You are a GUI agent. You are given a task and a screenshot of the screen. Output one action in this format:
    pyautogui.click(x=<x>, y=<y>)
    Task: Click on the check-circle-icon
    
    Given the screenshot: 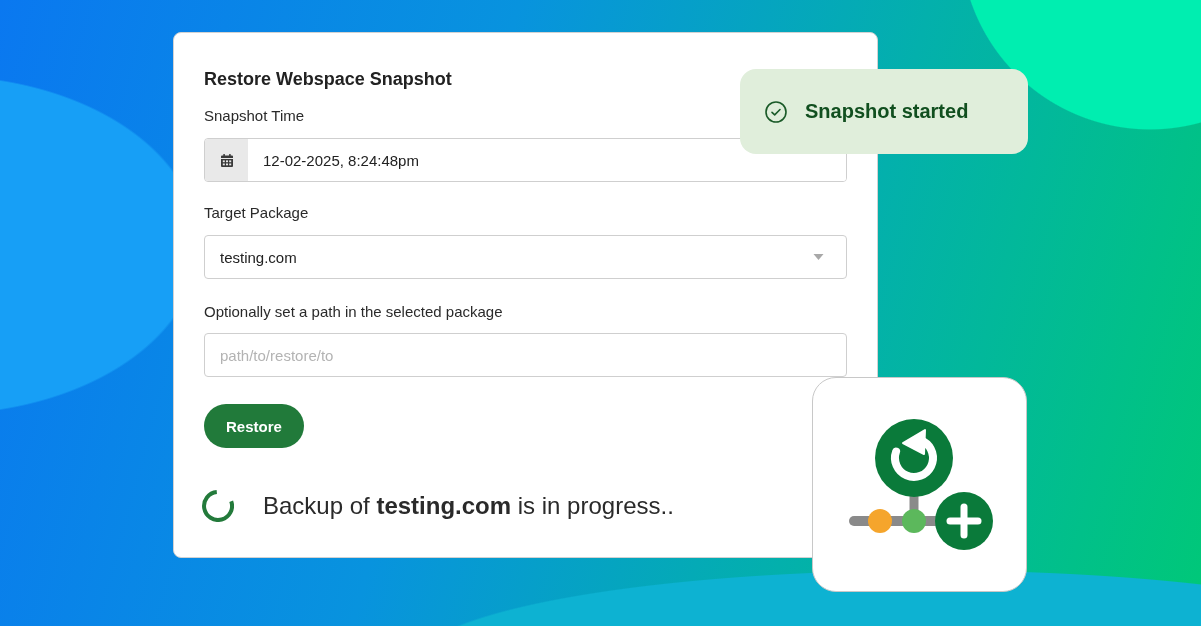 What is the action you would take?
    pyautogui.click(x=776, y=111)
    